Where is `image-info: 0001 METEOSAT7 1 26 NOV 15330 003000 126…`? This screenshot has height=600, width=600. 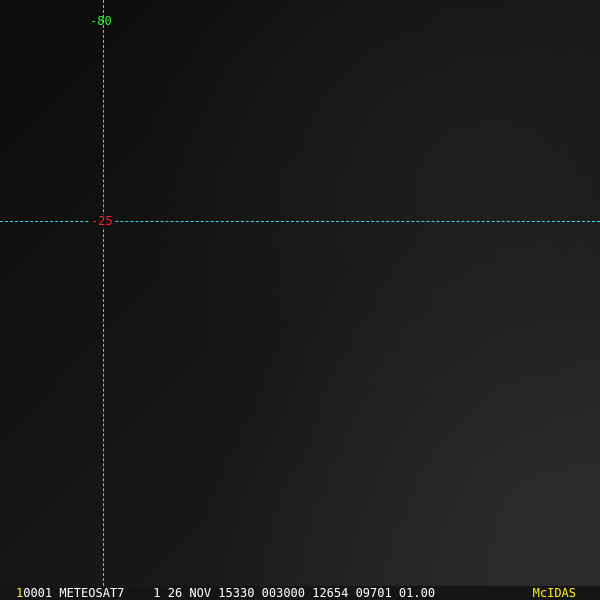
image-info: 0001 METEOSAT7 1 26 NOV 15330 003000 126… is located at coordinates (229, 593).